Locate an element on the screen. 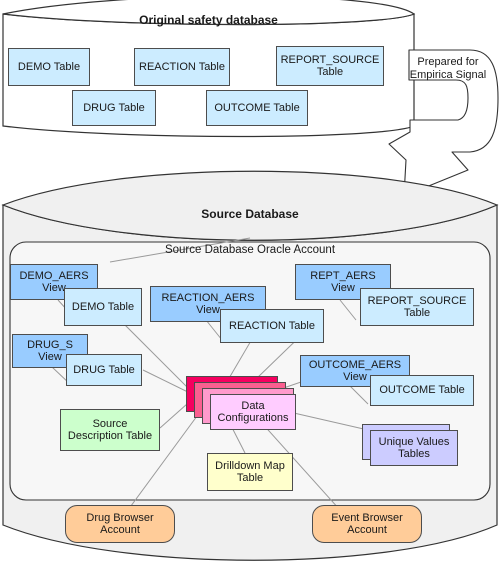 This screenshot has width=500, height=572. unique-values-tables: Unique Values Tables is located at coordinates (414, 448).